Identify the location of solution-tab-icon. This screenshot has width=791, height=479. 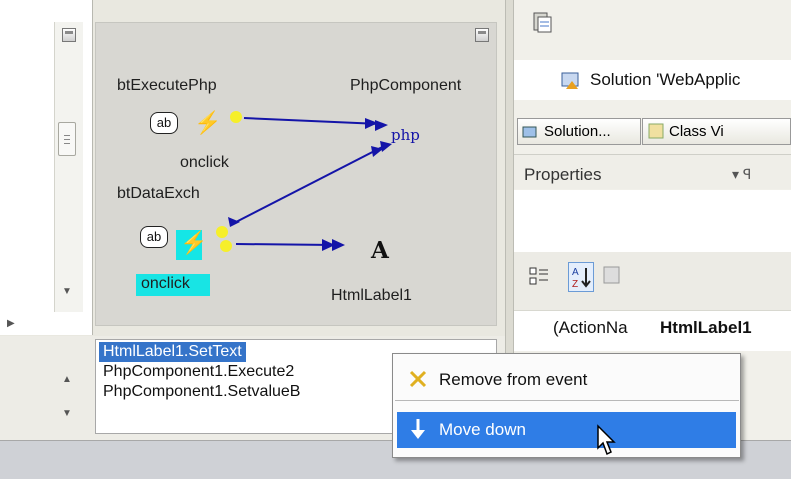
(531, 132).